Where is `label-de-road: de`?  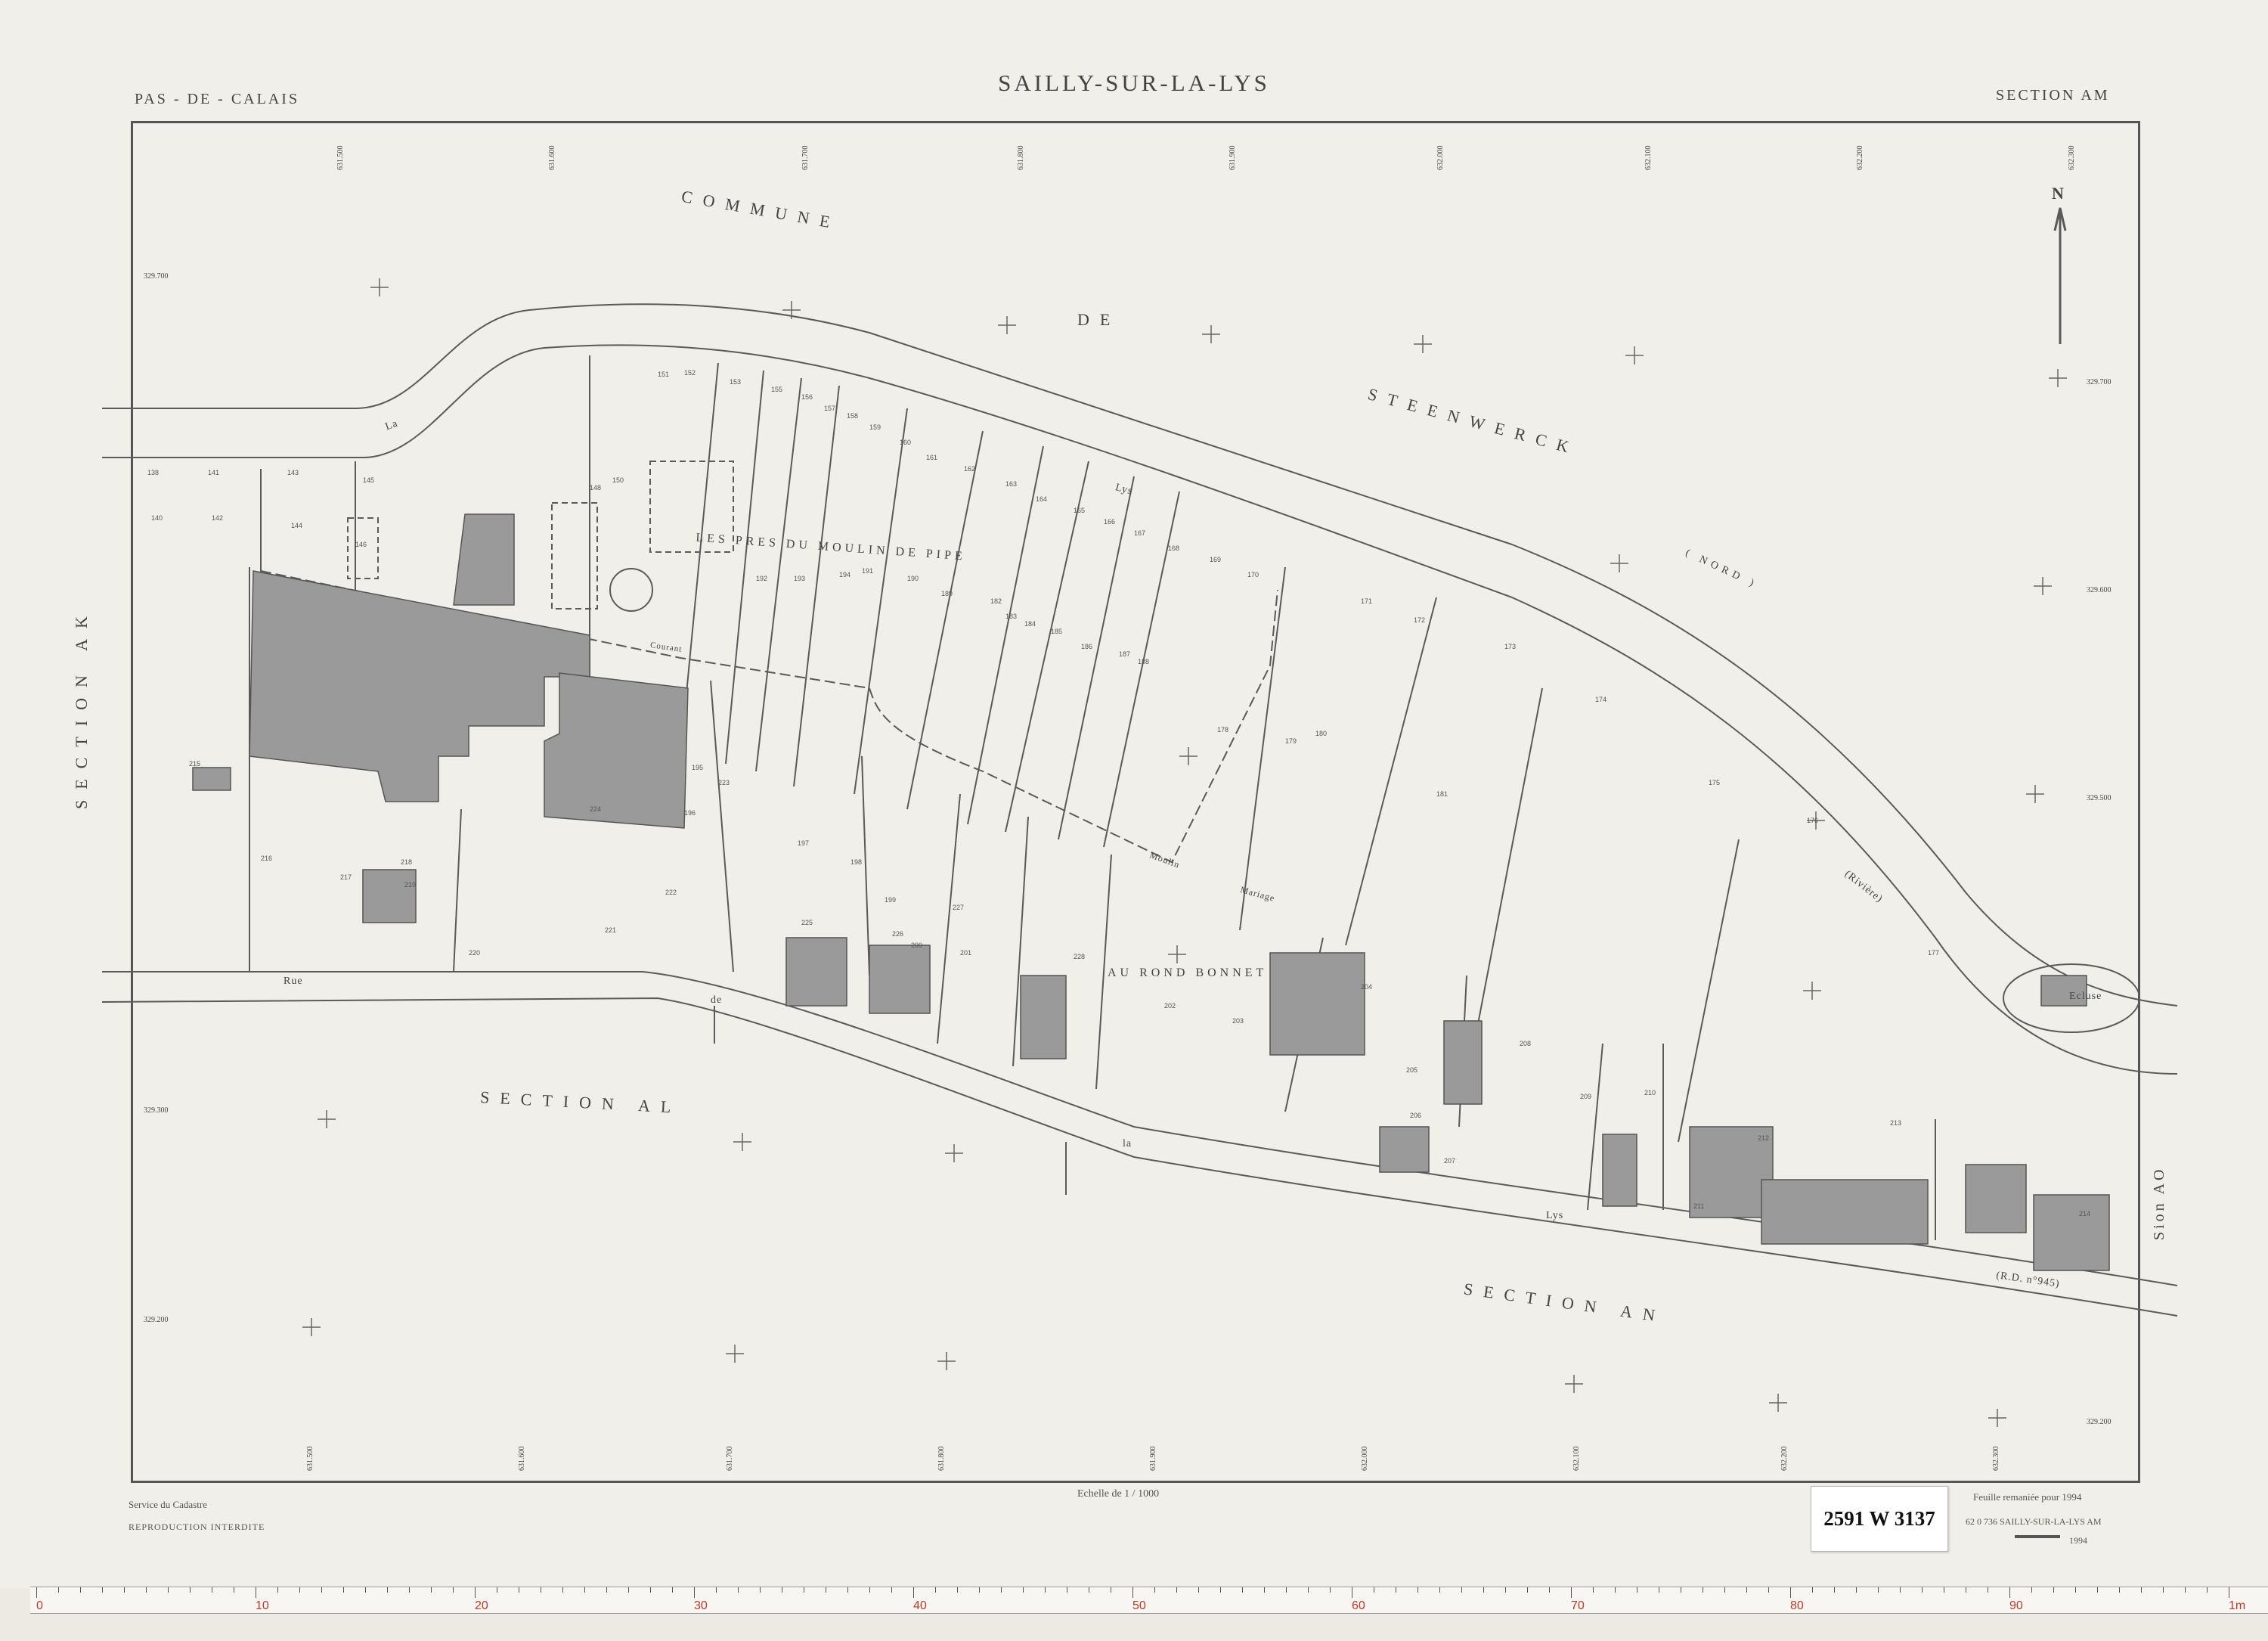
label-de-road: de is located at coordinates (717, 1000).